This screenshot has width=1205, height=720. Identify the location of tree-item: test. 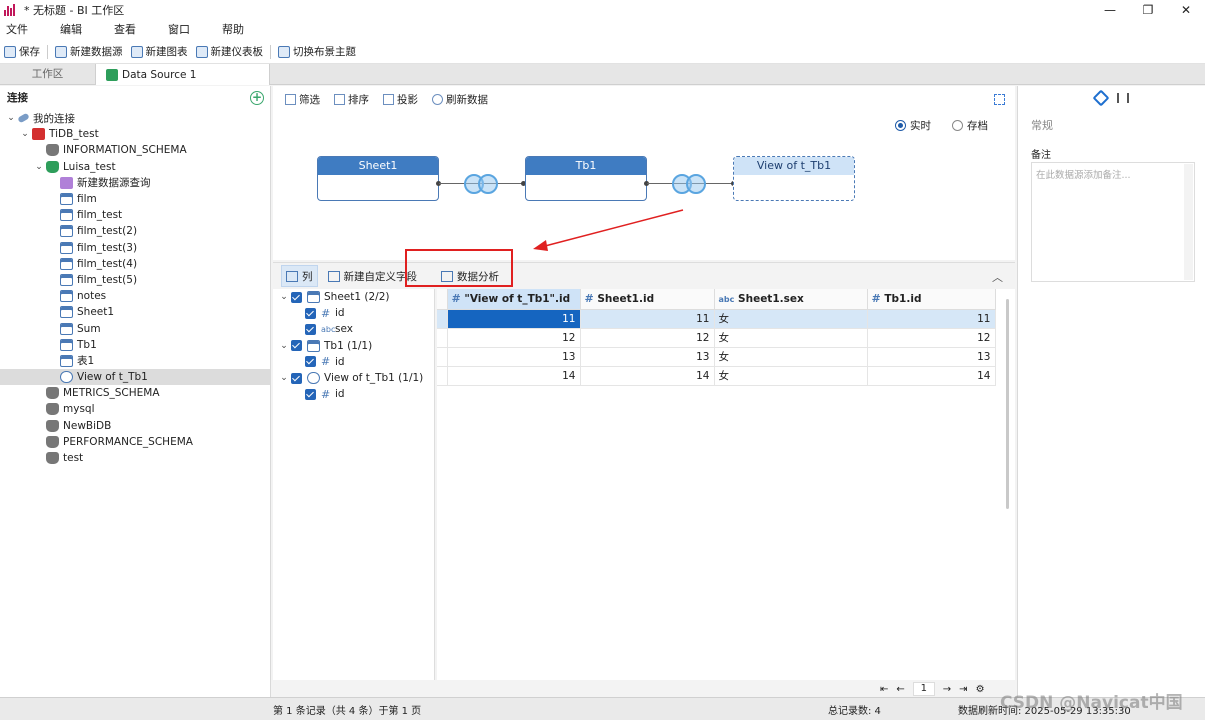
(135, 458).